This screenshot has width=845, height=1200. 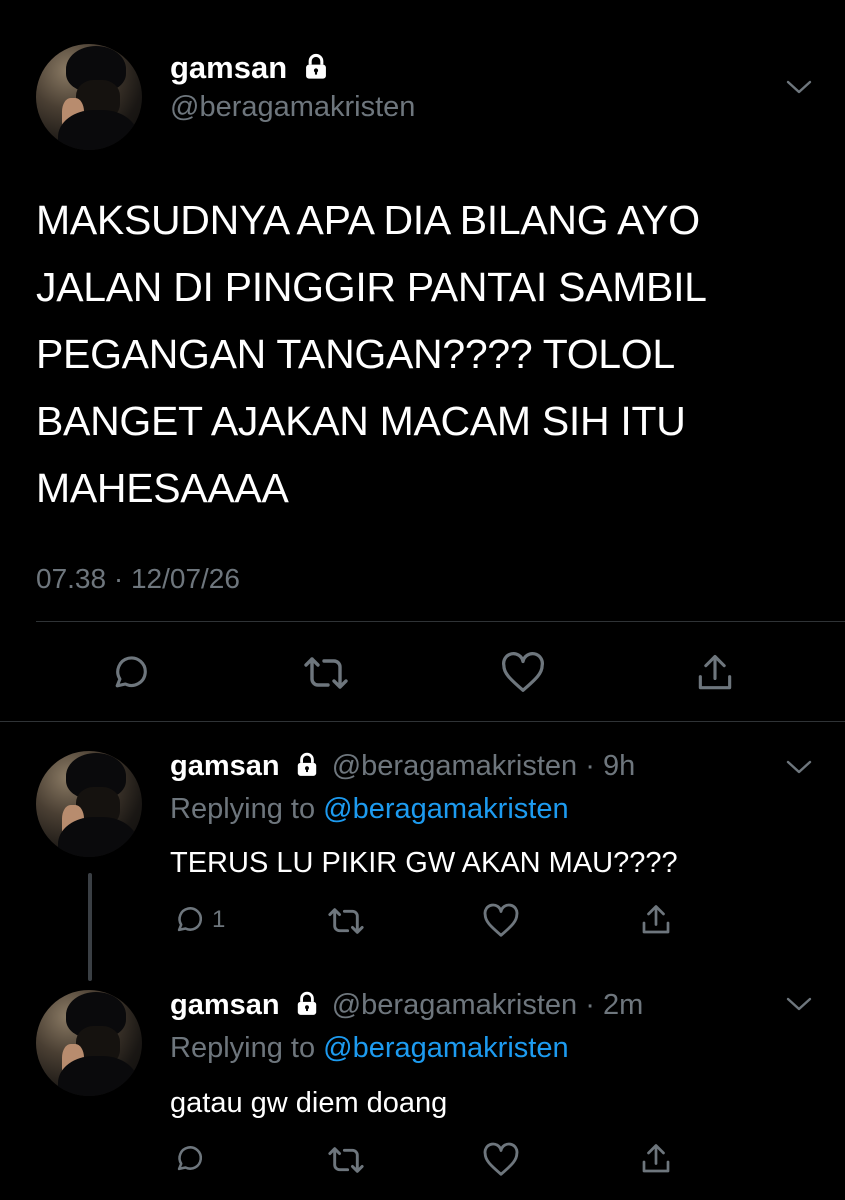 What do you see at coordinates (292, 107) in the screenshot?
I see `handle: @beragamakristen` at bounding box center [292, 107].